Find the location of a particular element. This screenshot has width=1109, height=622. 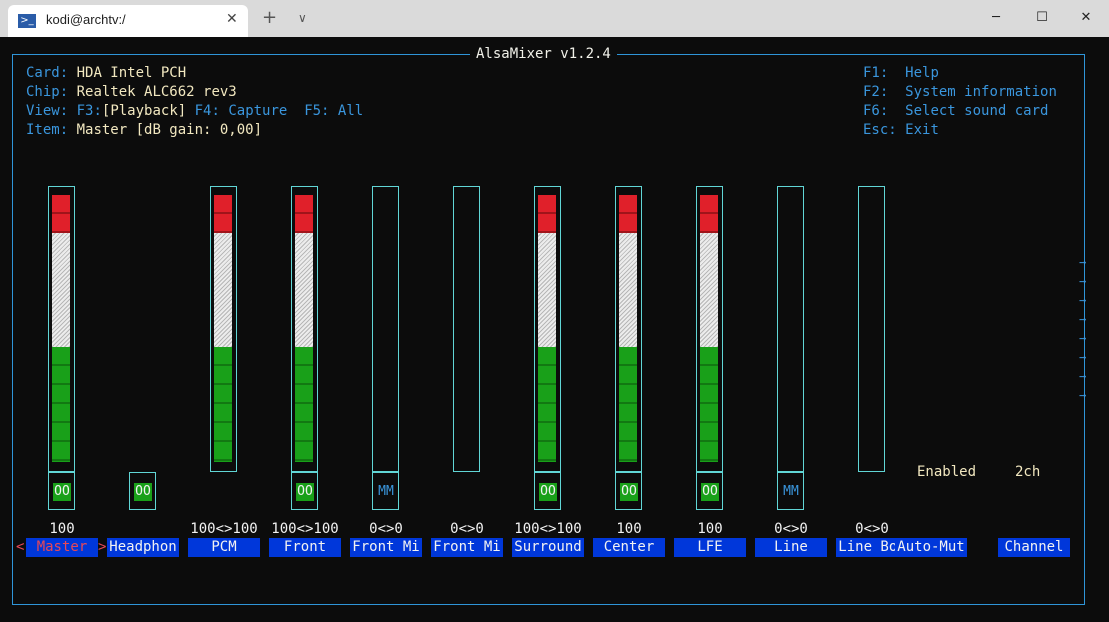

help-key: F2: is located at coordinates (876, 92).